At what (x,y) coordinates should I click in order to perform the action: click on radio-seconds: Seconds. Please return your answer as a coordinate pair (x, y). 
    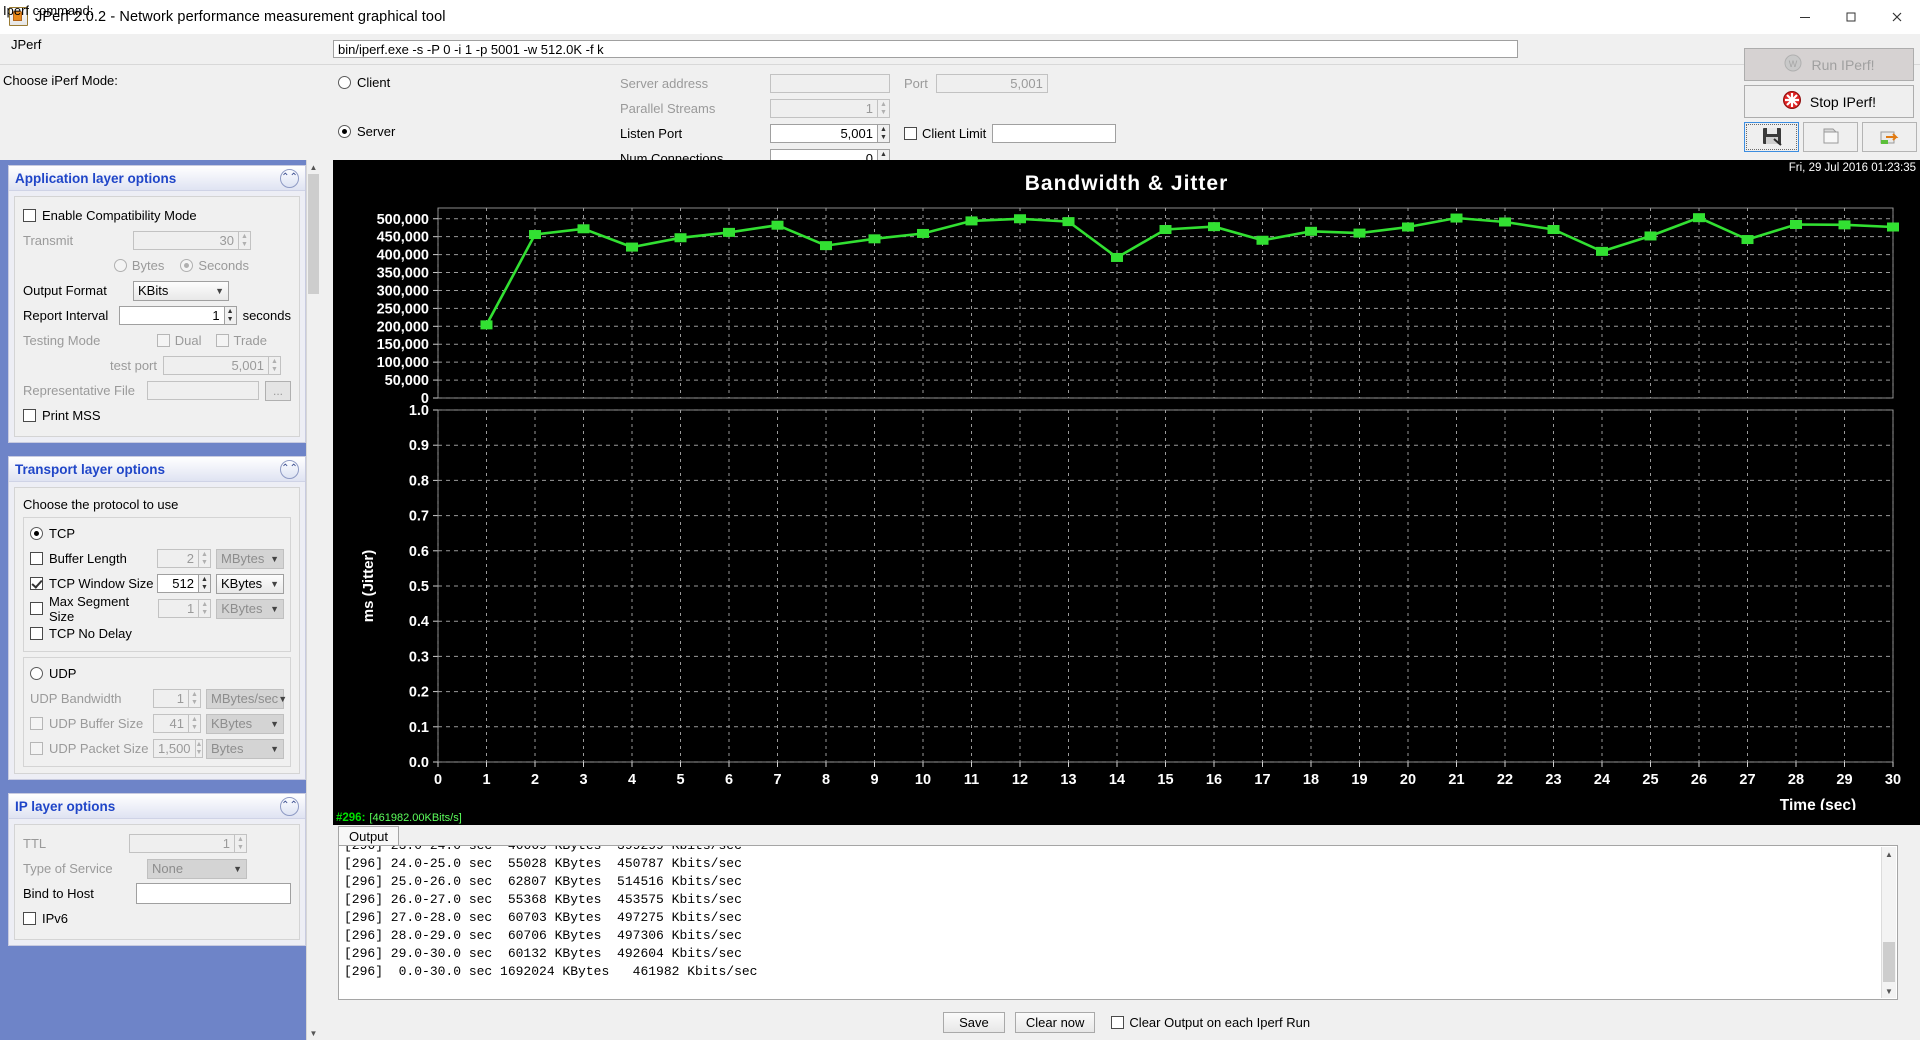
    Looking at the image, I should click on (214, 265).